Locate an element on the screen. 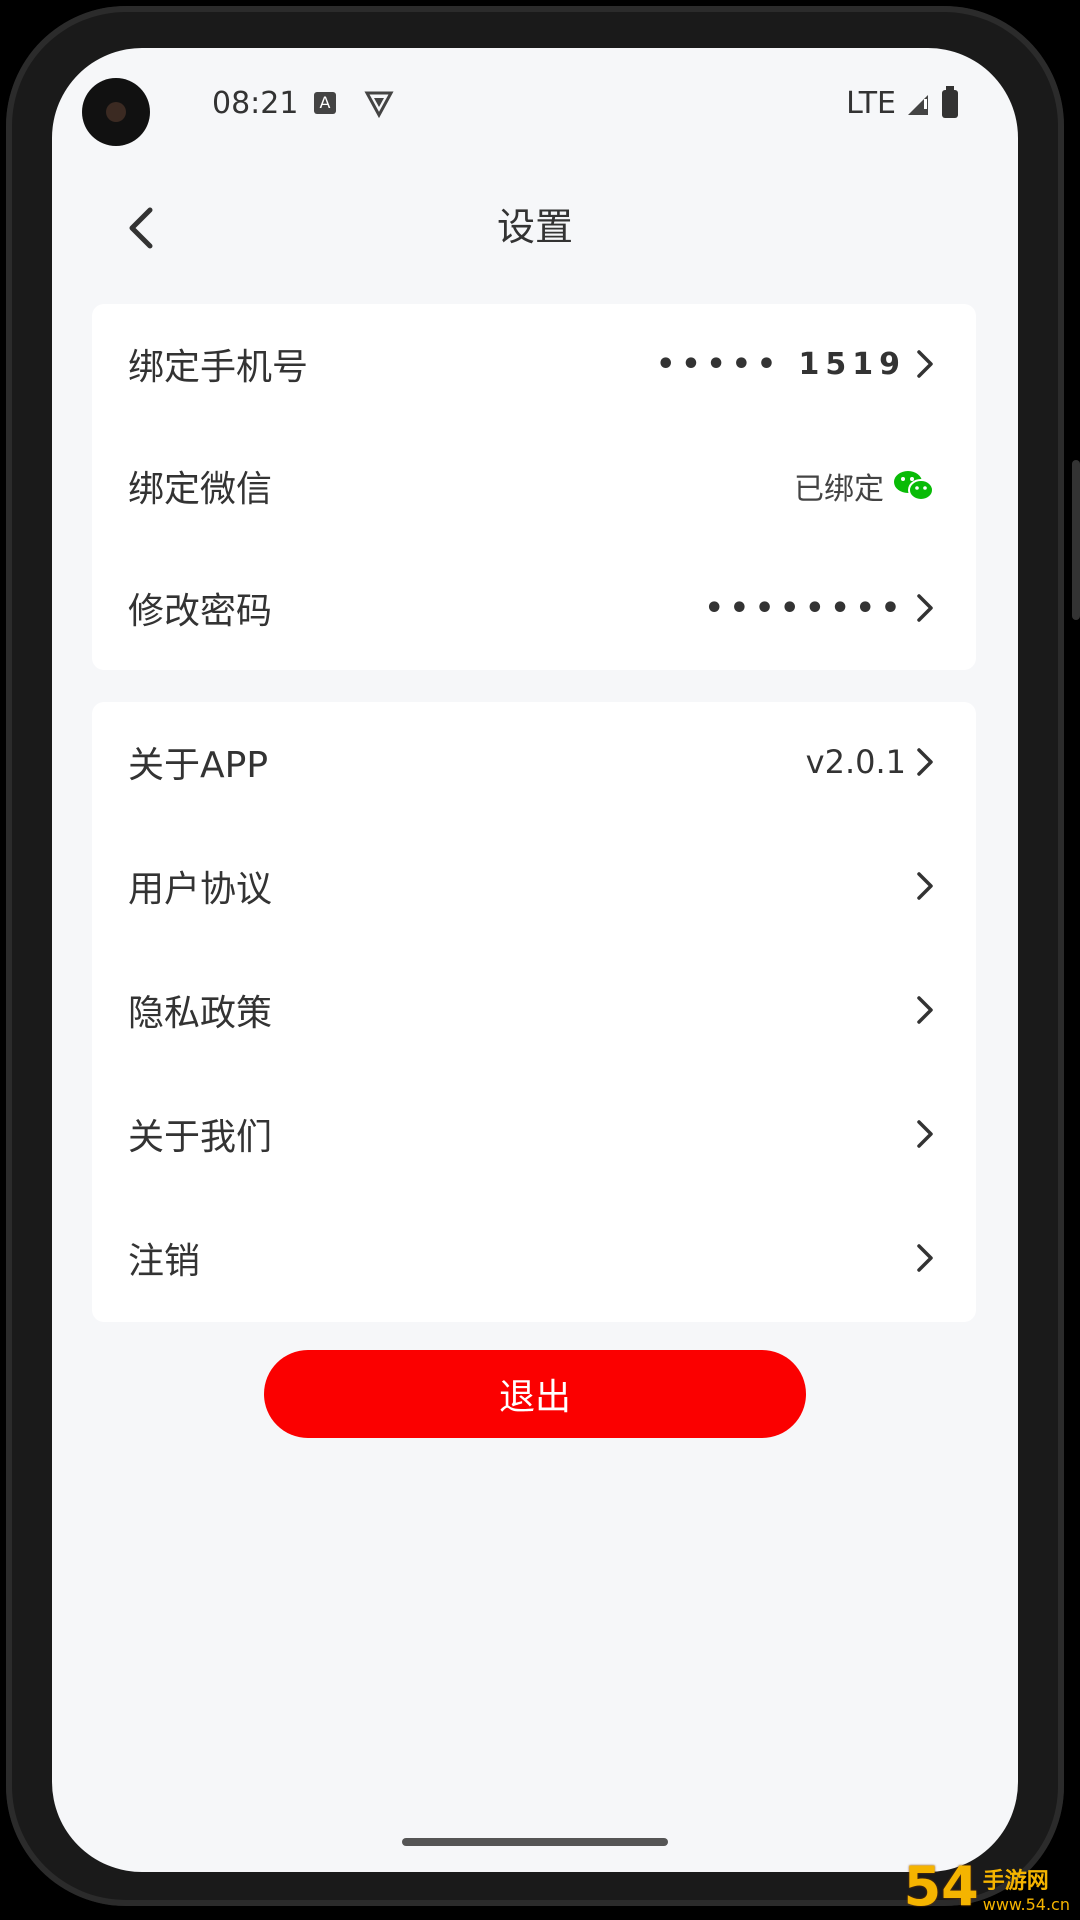  page-title: 设置 is located at coordinates (534, 227).